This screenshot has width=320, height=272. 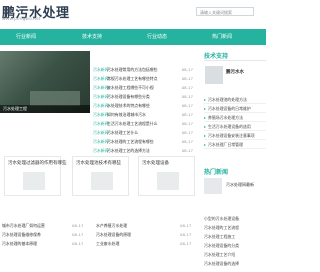 What do you see at coordinates (235, 127) in the screenshot?
I see `list-item: 生活污水处理设备的选用` at bounding box center [235, 127].